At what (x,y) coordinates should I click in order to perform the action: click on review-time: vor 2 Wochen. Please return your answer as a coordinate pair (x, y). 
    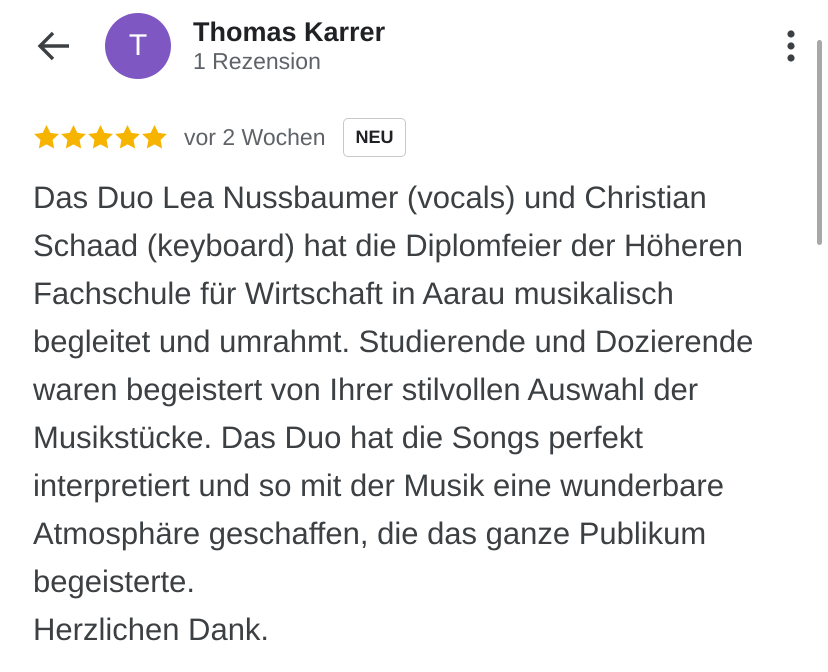
    Looking at the image, I should click on (255, 137).